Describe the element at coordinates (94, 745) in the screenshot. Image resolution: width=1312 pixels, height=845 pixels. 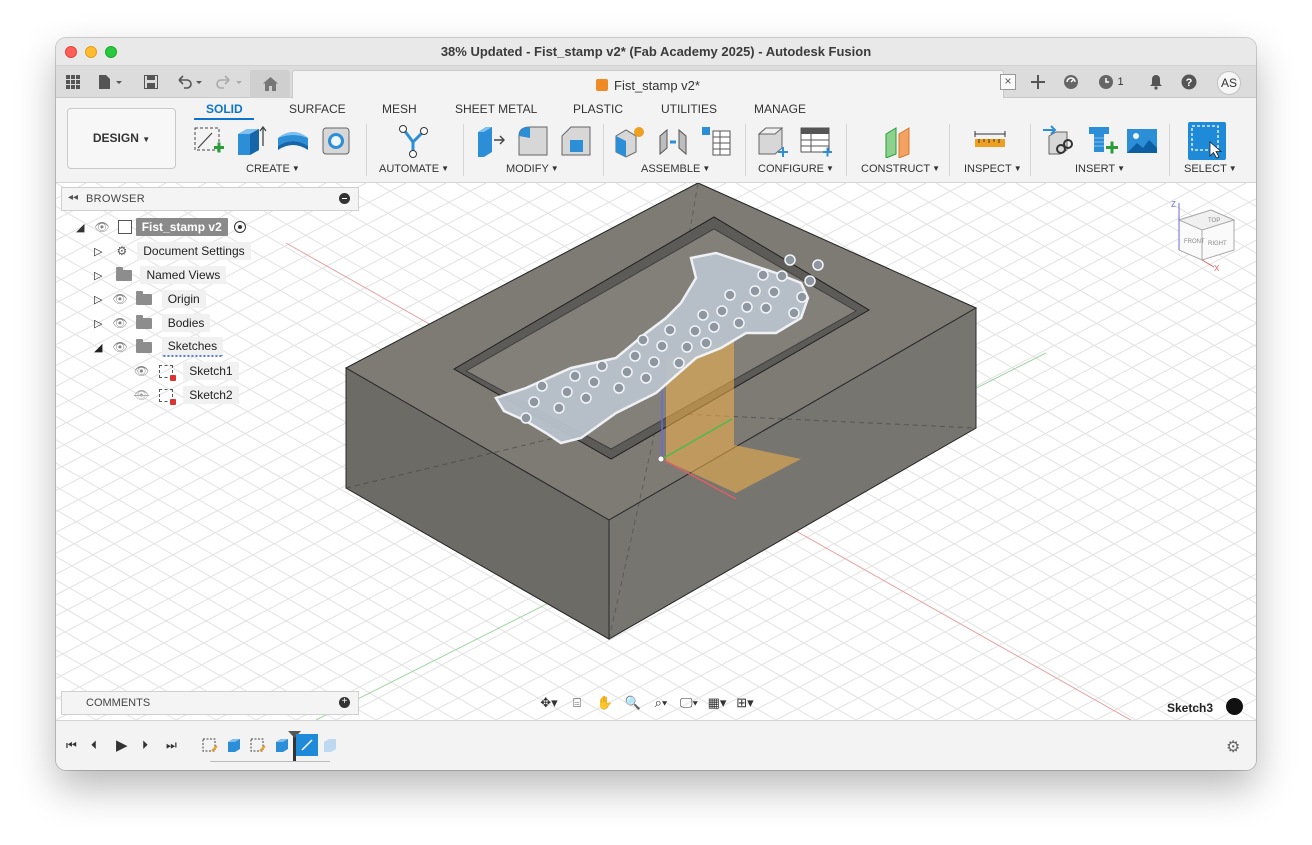
I see `step-back-icon: ⏴` at that location.